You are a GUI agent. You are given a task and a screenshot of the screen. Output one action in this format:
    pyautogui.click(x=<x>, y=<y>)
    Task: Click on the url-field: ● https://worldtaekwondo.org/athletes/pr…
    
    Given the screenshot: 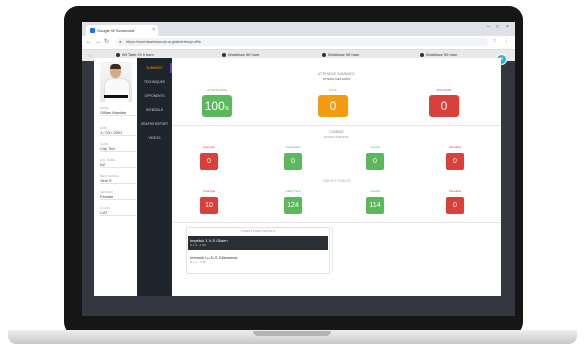 What is the action you would take?
    pyautogui.click(x=302, y=42)
    